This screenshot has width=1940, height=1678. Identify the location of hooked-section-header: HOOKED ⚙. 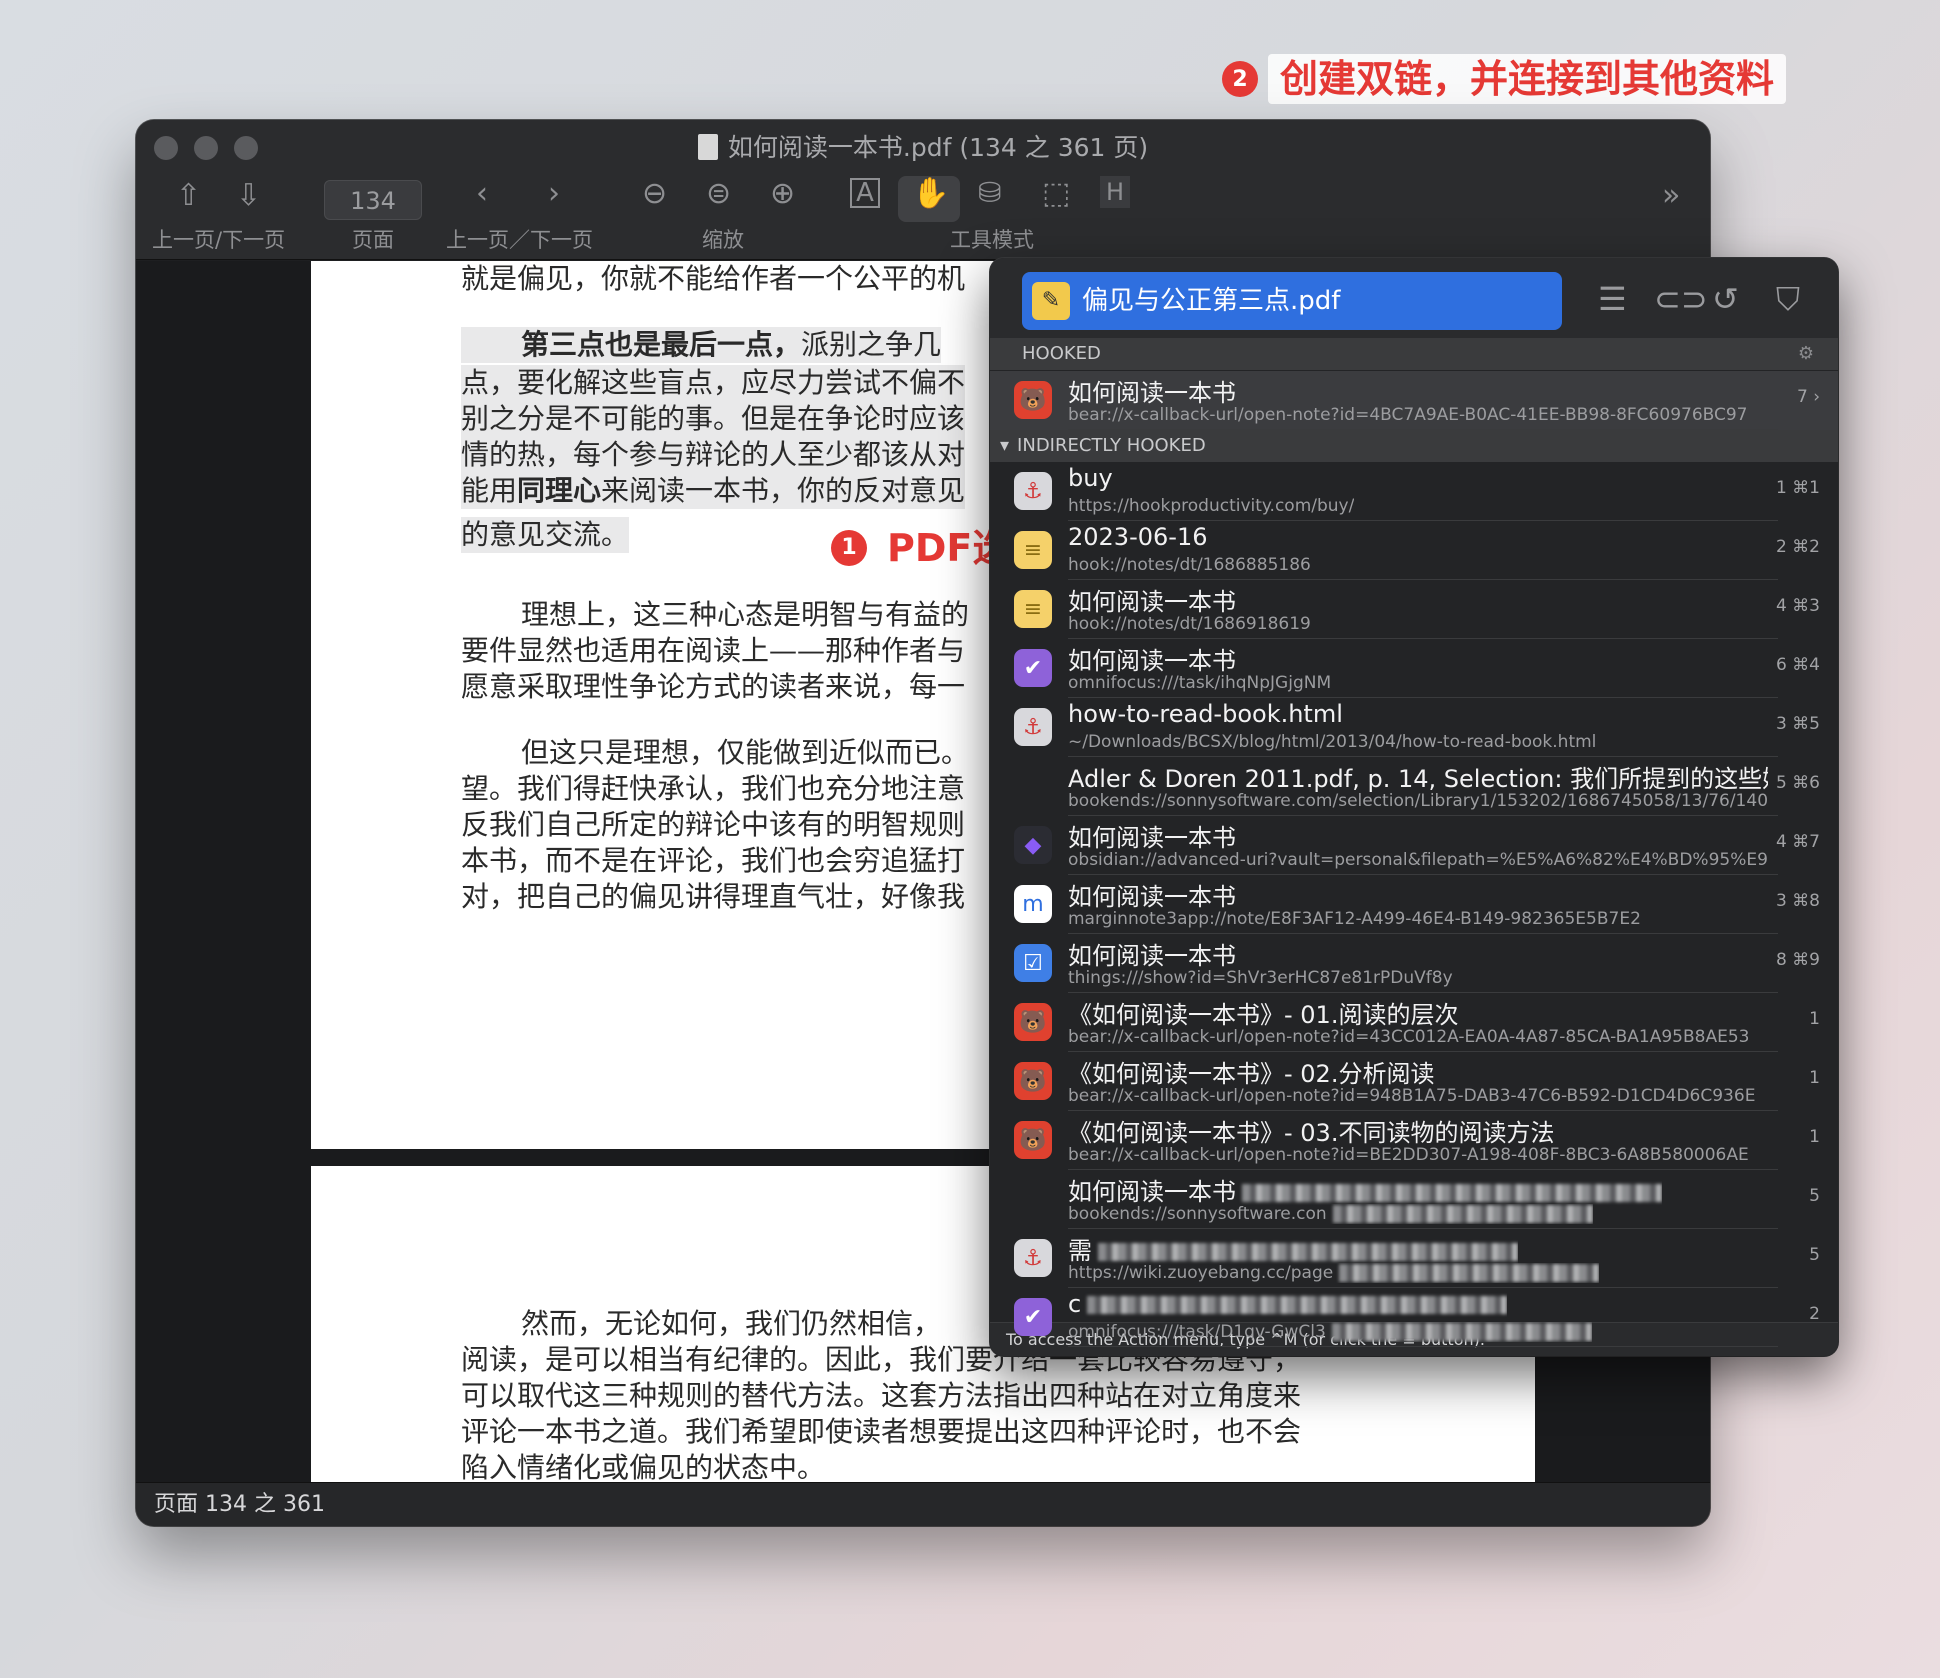
(1414, 354).